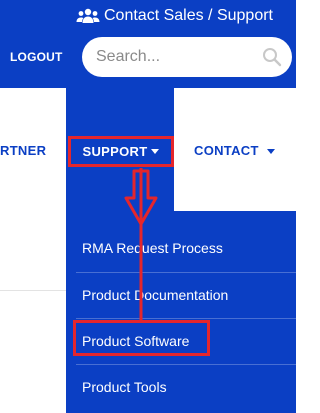 The image size is (320, 413). I want to click on contact-sales-link: Contact Sales / Support, so click(174, 16).